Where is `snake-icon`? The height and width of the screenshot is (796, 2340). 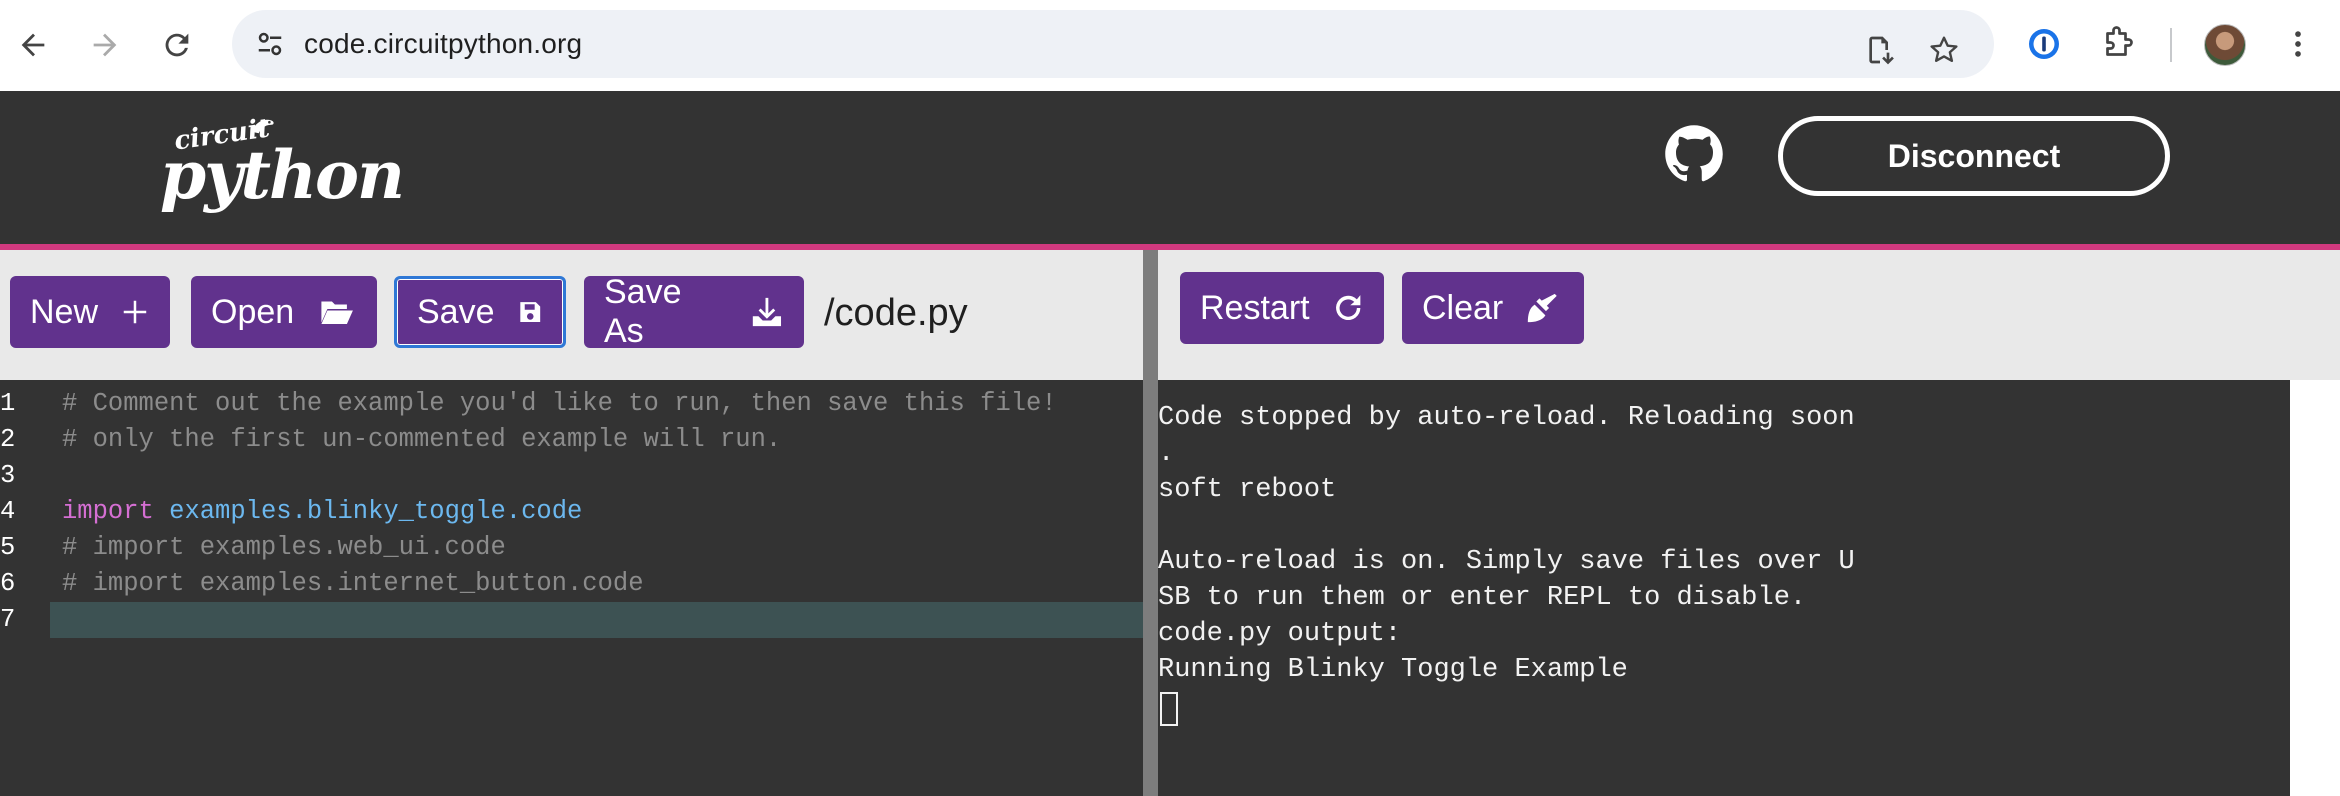 snake-icon is located at coordinates (262, 126).